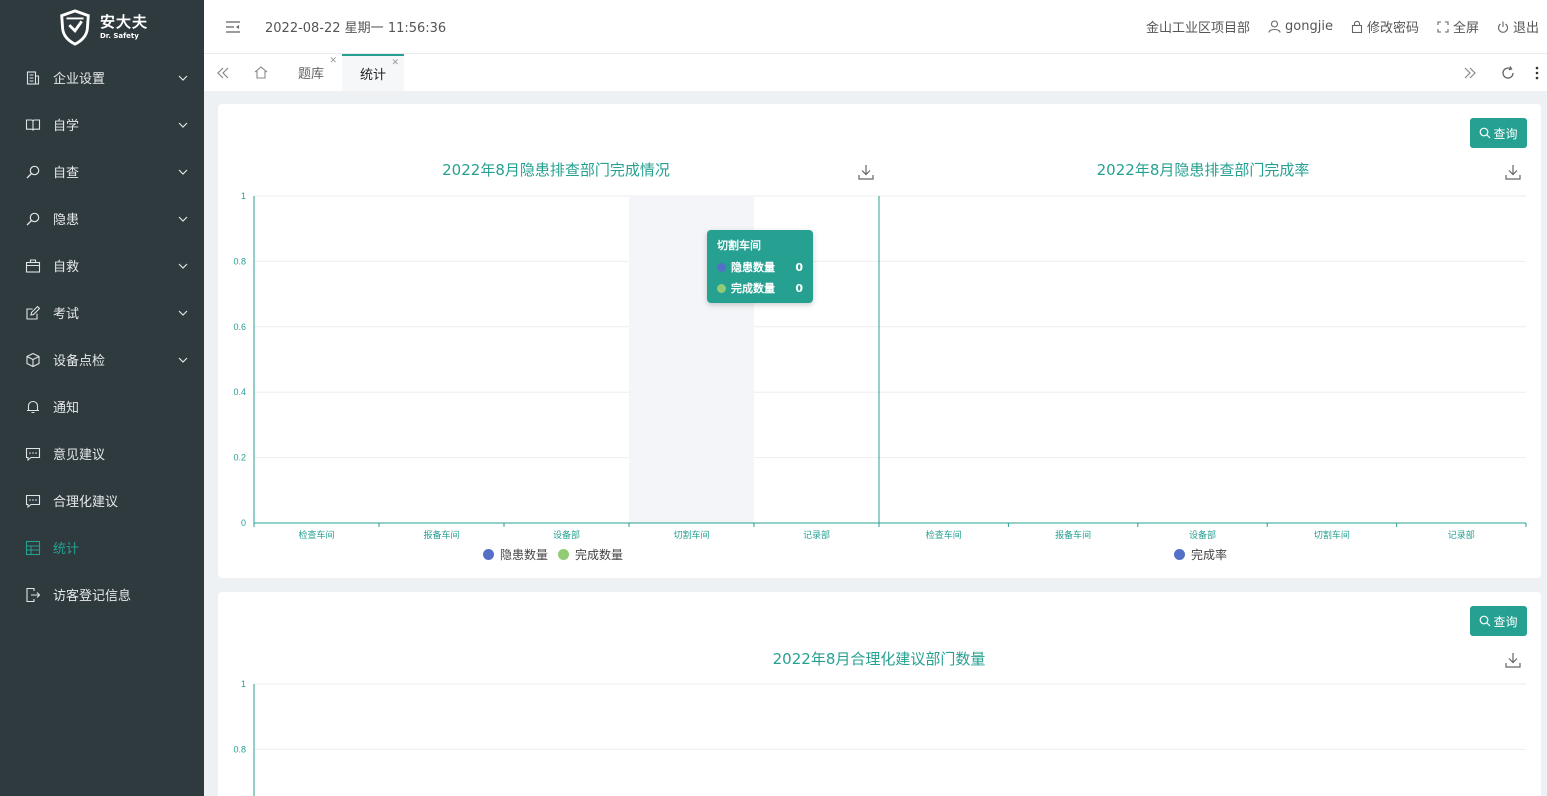  Describe the element at coordinates (879, 737) in the screenshot. I see `chart-canvas: 0.81` at that location.